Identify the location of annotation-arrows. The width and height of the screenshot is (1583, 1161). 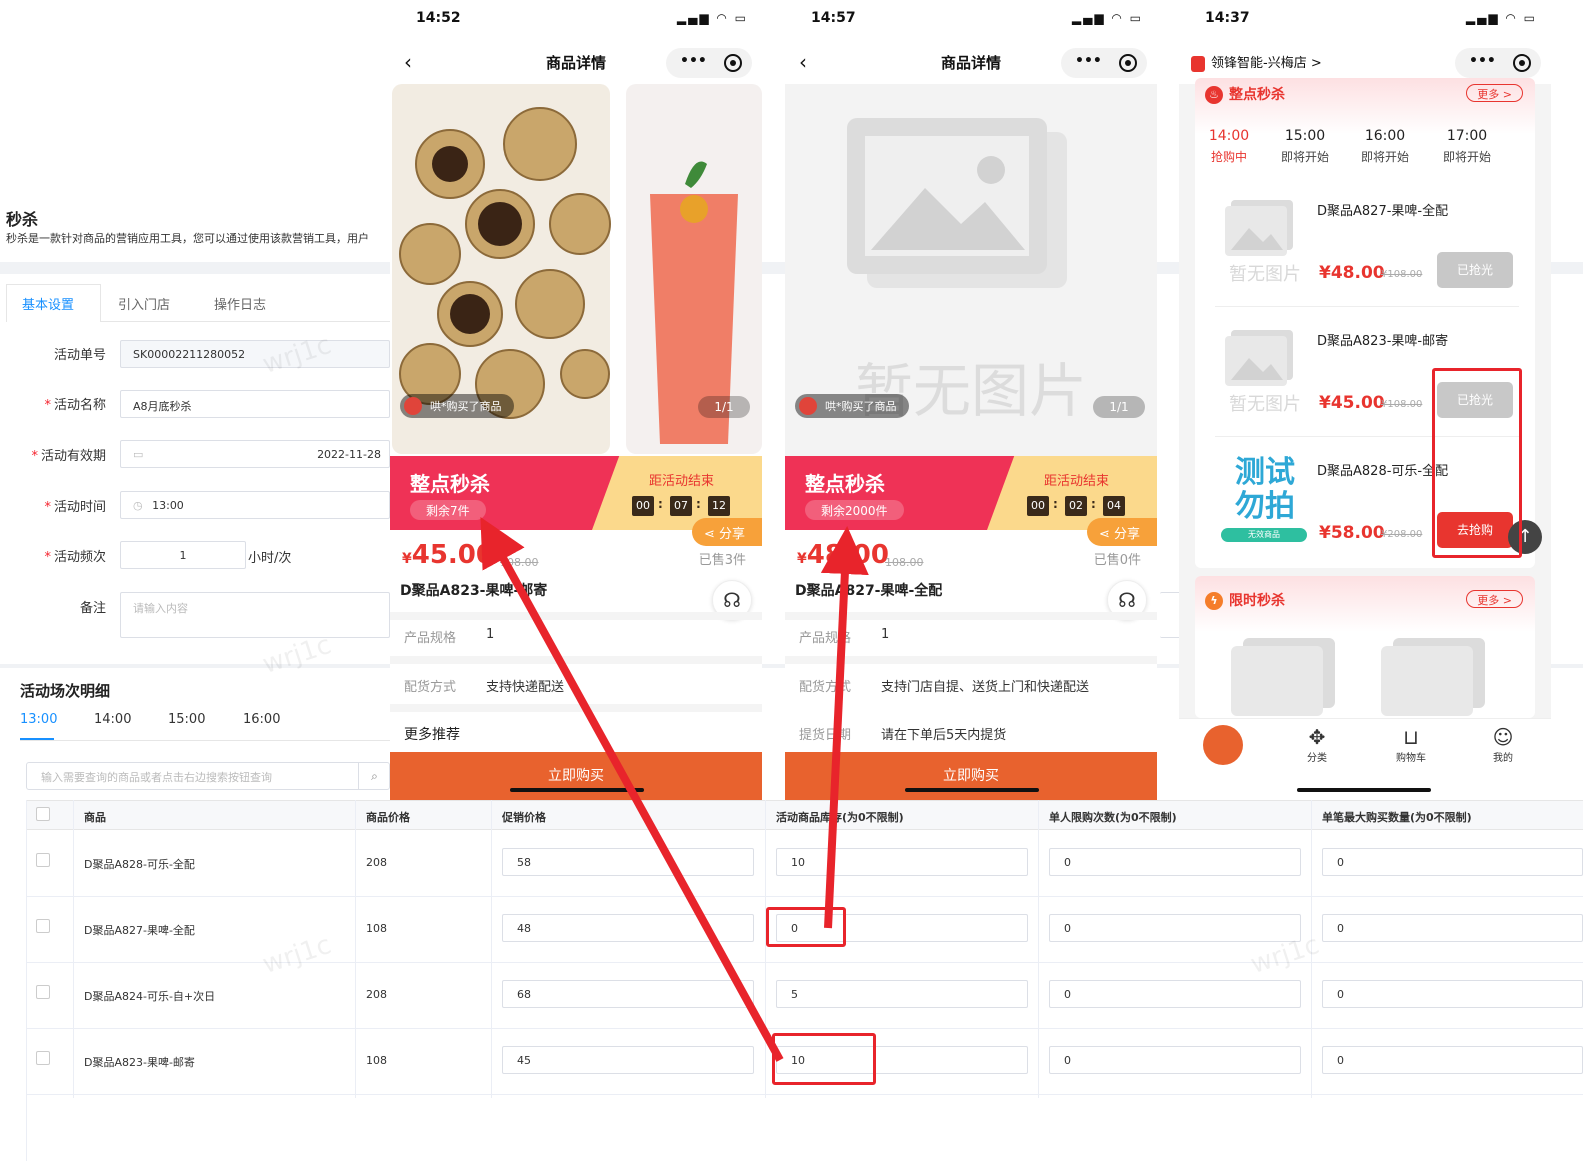
(674, 789).